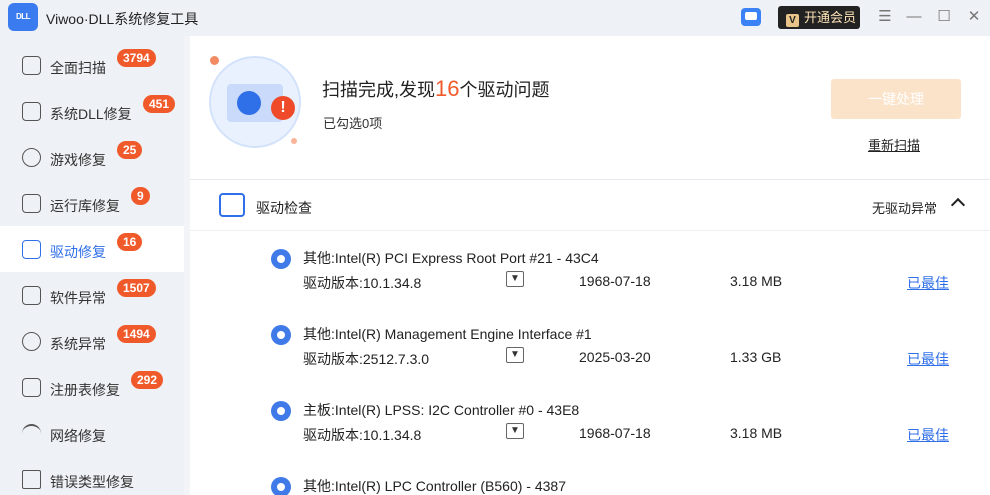  What do you see at coordinates (31, 387) in the screenshot?
I see `registry-icon` at bounding box center [31, 387].